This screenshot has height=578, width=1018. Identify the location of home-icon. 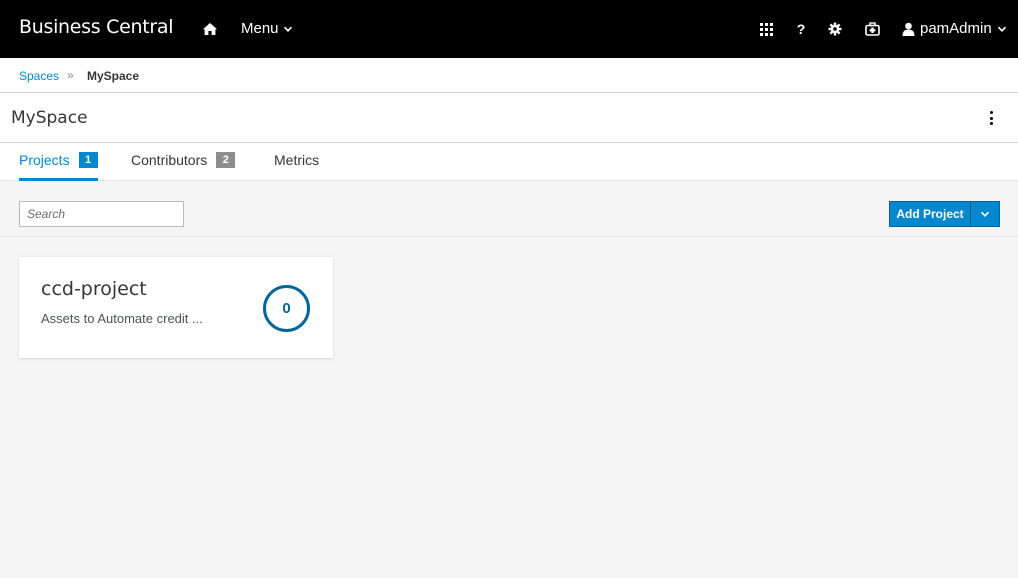
(210, 29).